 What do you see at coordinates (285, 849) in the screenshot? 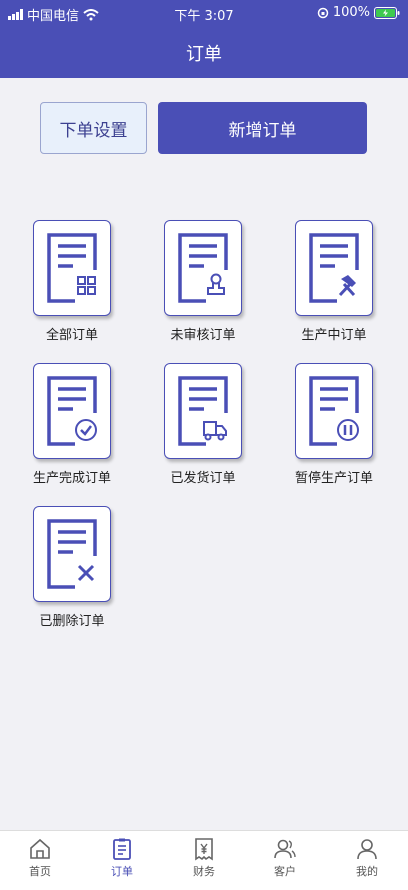
I see `users-icon` at bounding box center [285, 849].